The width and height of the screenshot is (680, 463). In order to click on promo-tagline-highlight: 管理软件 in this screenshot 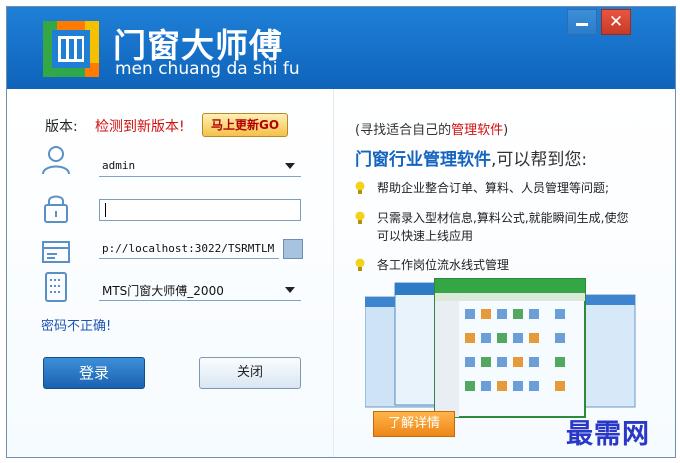, I will do `click(477, 130)`.